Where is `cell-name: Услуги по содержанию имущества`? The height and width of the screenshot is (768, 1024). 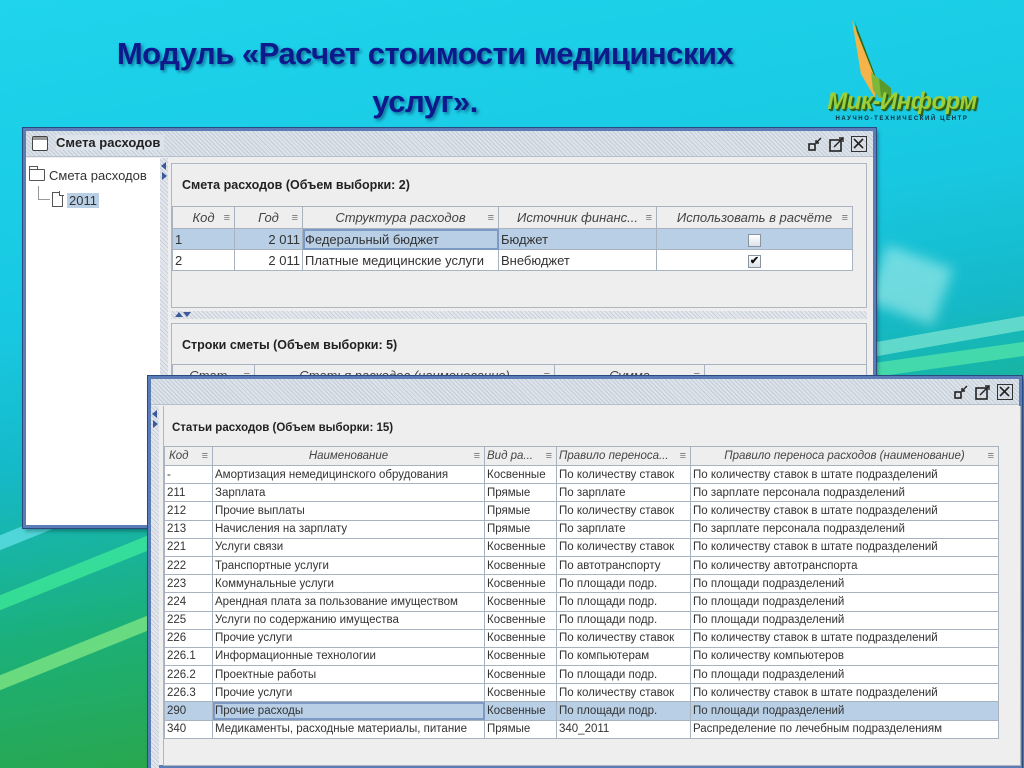 cell-name: Услуги по содержанию имущества is located at coordinates (348, 620).